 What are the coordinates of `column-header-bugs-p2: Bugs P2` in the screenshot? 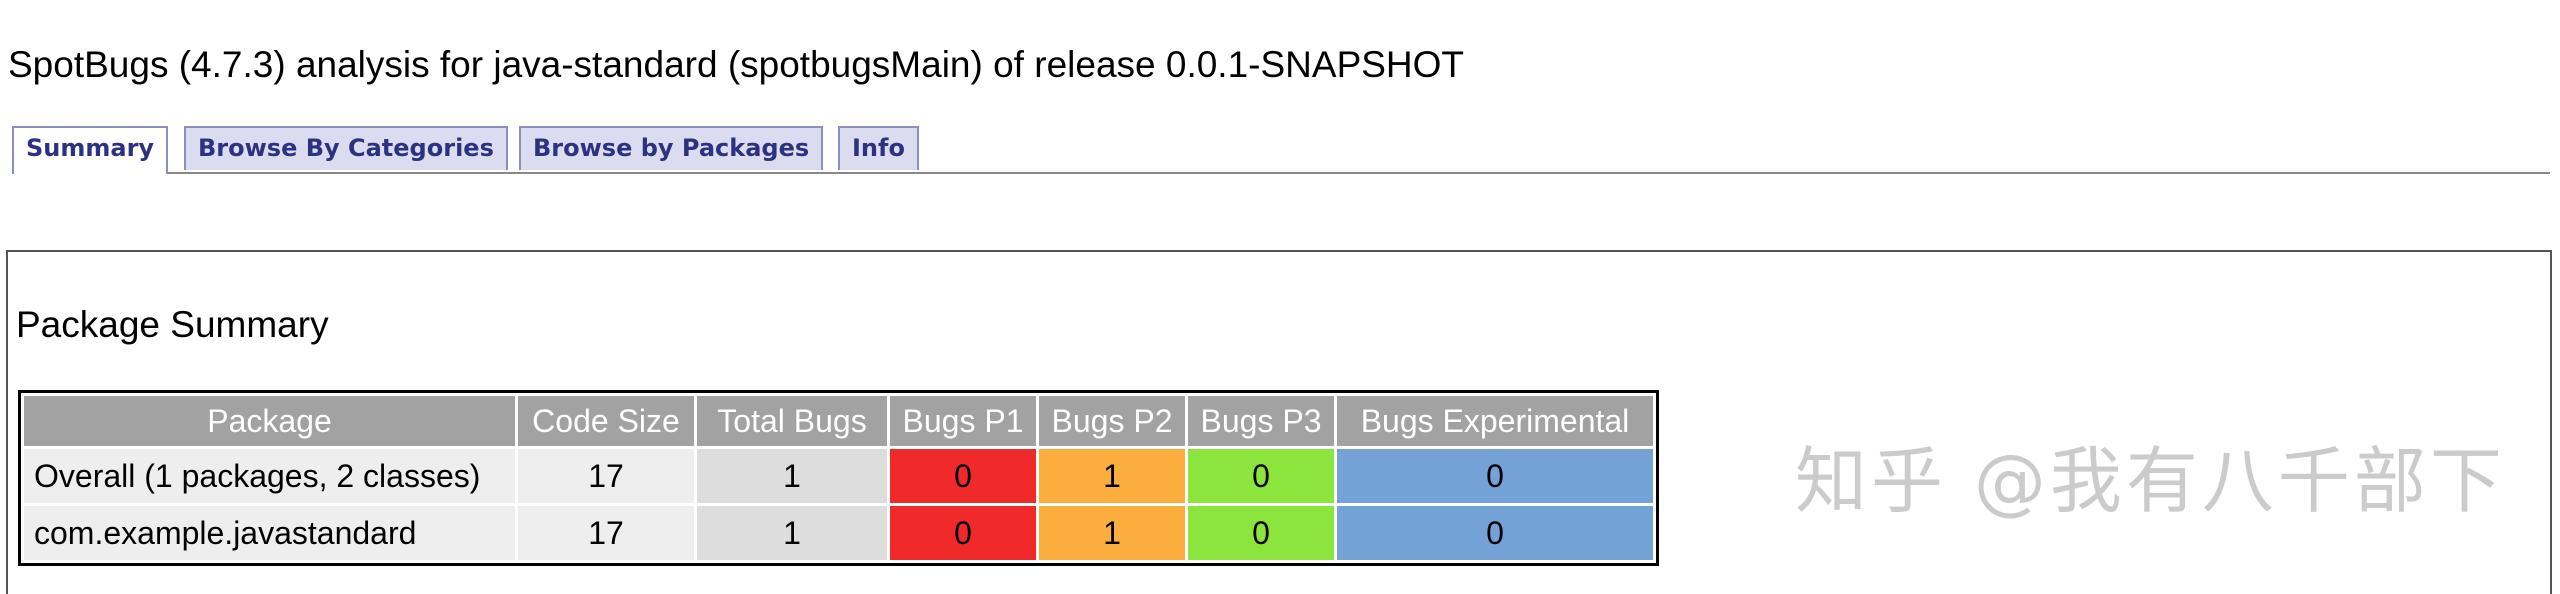 It's located at (1112, 421).